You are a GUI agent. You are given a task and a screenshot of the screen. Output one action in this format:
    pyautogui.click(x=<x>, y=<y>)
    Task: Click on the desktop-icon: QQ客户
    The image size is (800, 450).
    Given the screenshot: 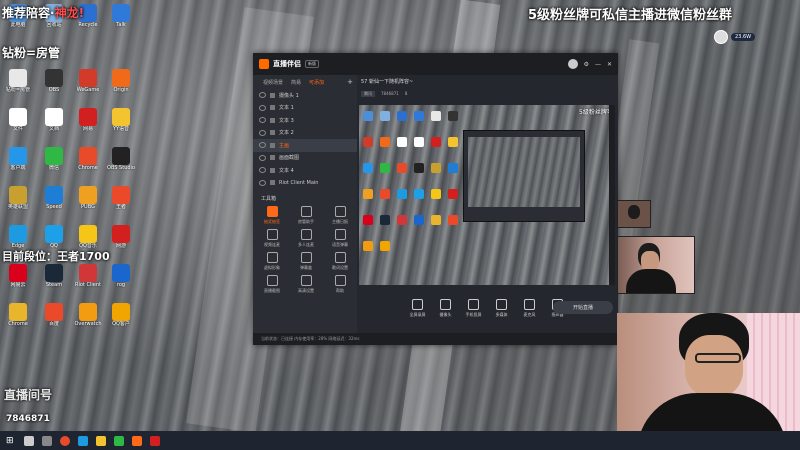 What is the action you would take?
    pyautogui.click(x=121, y=315)
    